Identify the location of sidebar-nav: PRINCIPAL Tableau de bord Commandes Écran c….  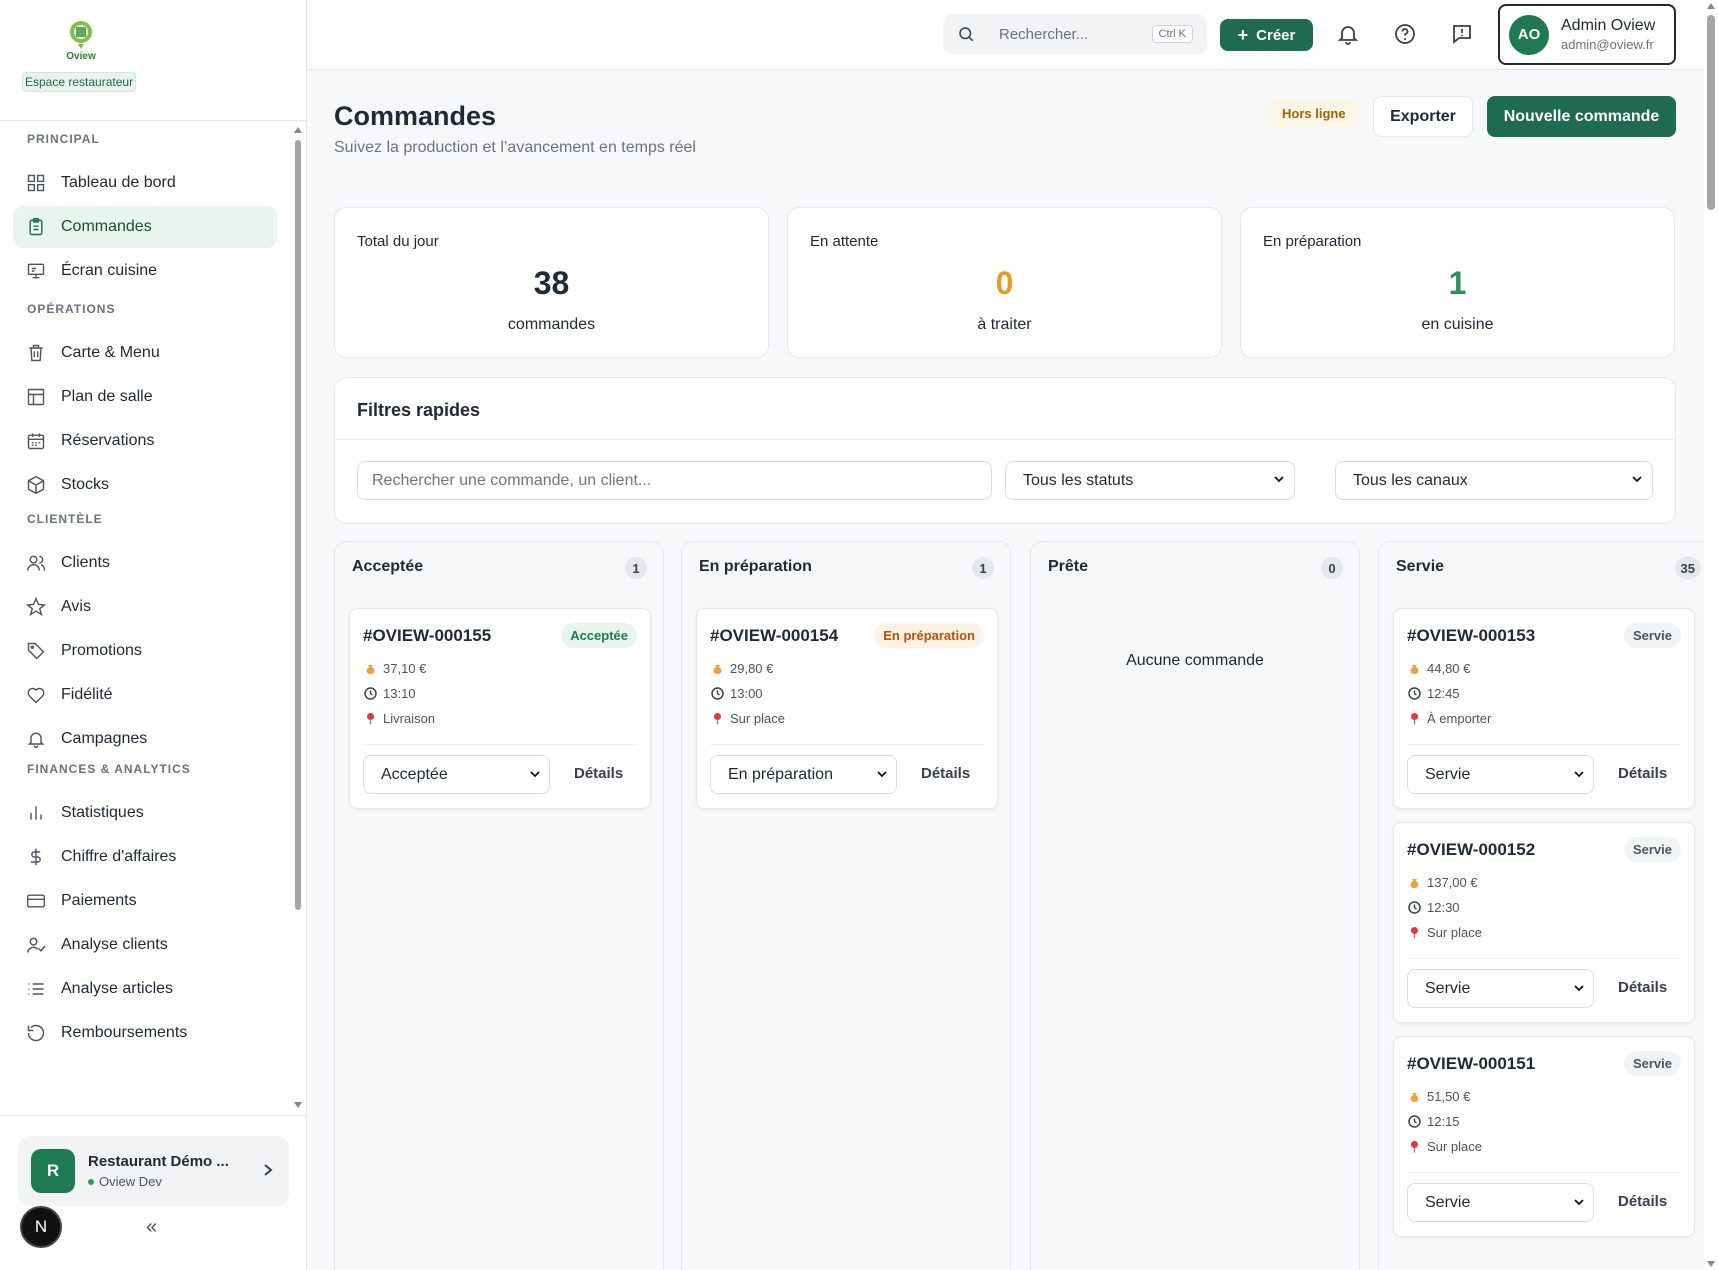
(145, 617).